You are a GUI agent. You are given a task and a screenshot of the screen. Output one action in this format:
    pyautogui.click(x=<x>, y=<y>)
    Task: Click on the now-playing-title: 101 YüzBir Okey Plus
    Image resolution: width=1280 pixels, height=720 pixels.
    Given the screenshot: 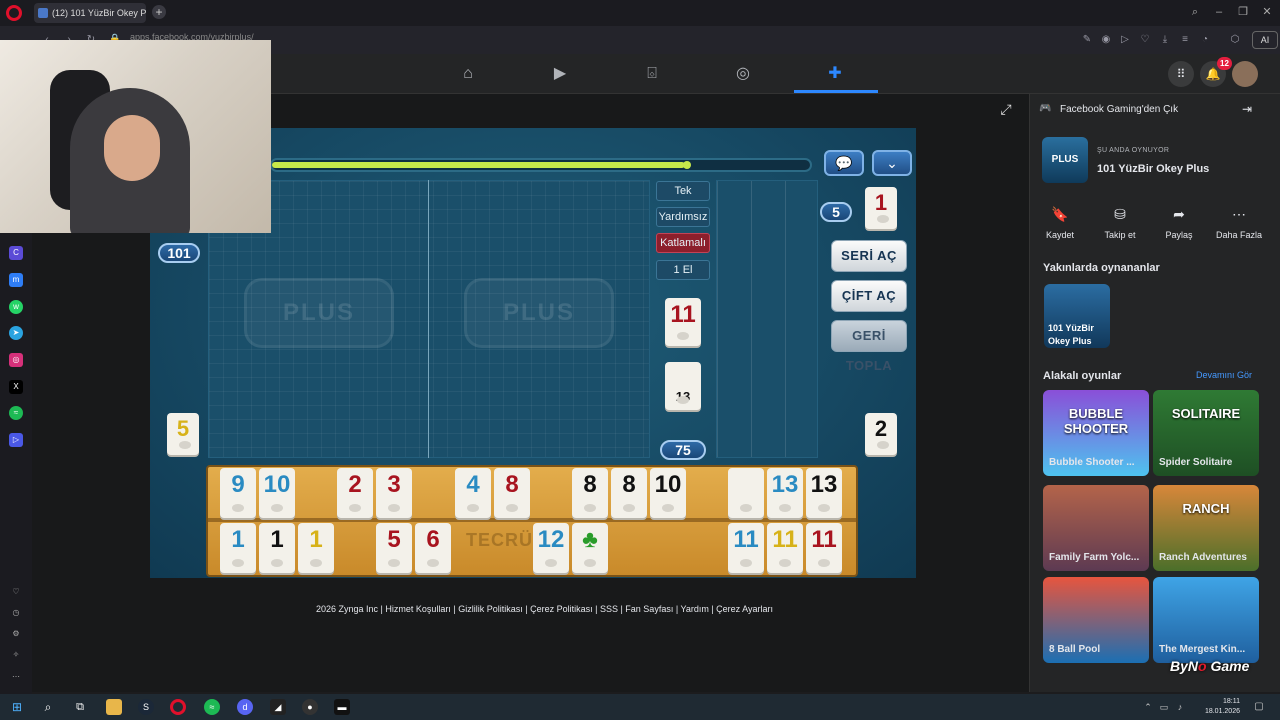 What is the action you would take?
    pyautogui.click(x=1153, y=169)
    